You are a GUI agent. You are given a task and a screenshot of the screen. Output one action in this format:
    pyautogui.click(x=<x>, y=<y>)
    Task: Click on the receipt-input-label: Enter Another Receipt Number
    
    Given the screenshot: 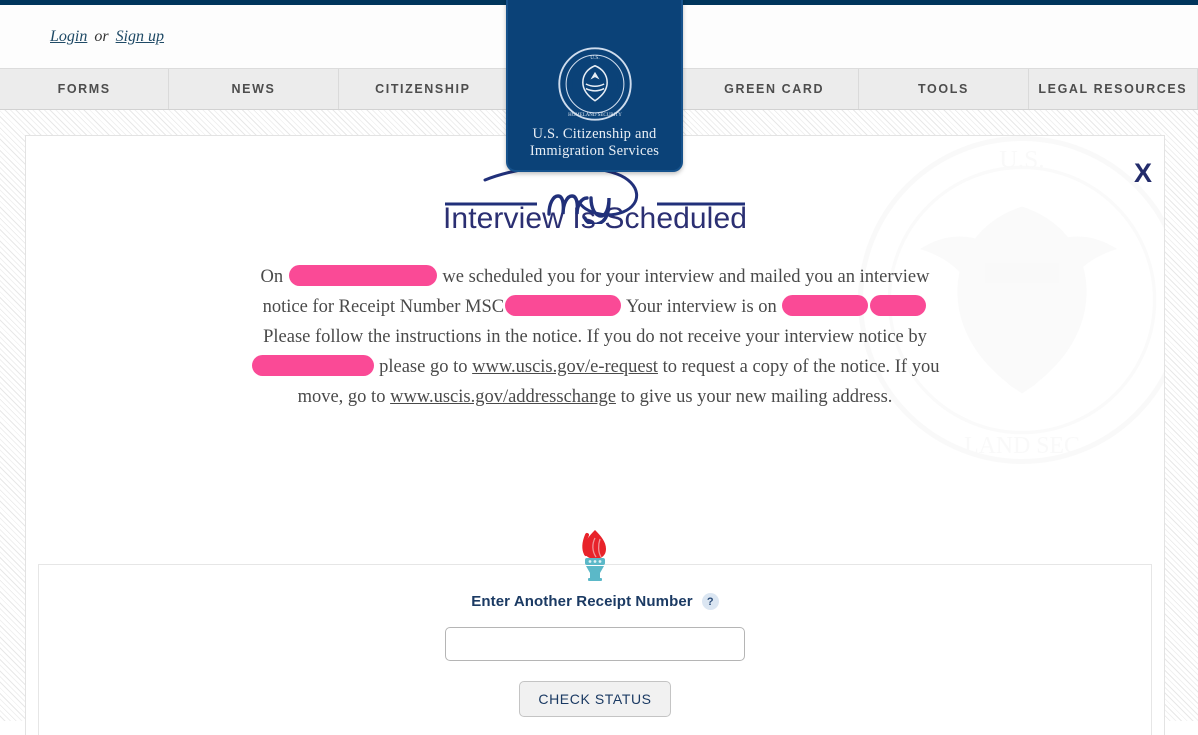 What is the action you would take?
    pyautogui.click(x=582, y=601)
    